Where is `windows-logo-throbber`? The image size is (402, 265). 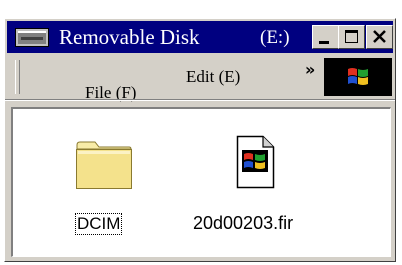
windows-logo-throbber is located at coordinates (358, 77).